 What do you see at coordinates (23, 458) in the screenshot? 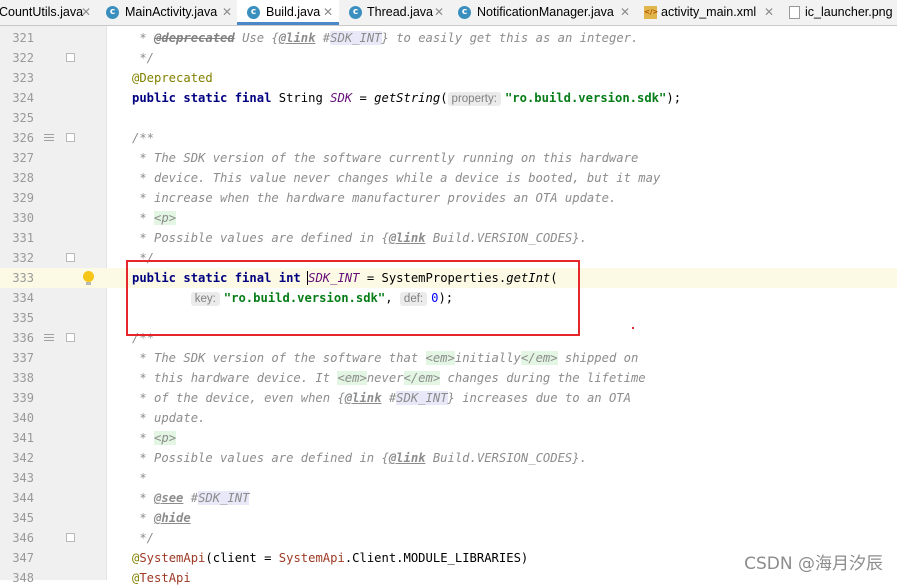
I see `line-number: 342` at bounding box center [23, 458].